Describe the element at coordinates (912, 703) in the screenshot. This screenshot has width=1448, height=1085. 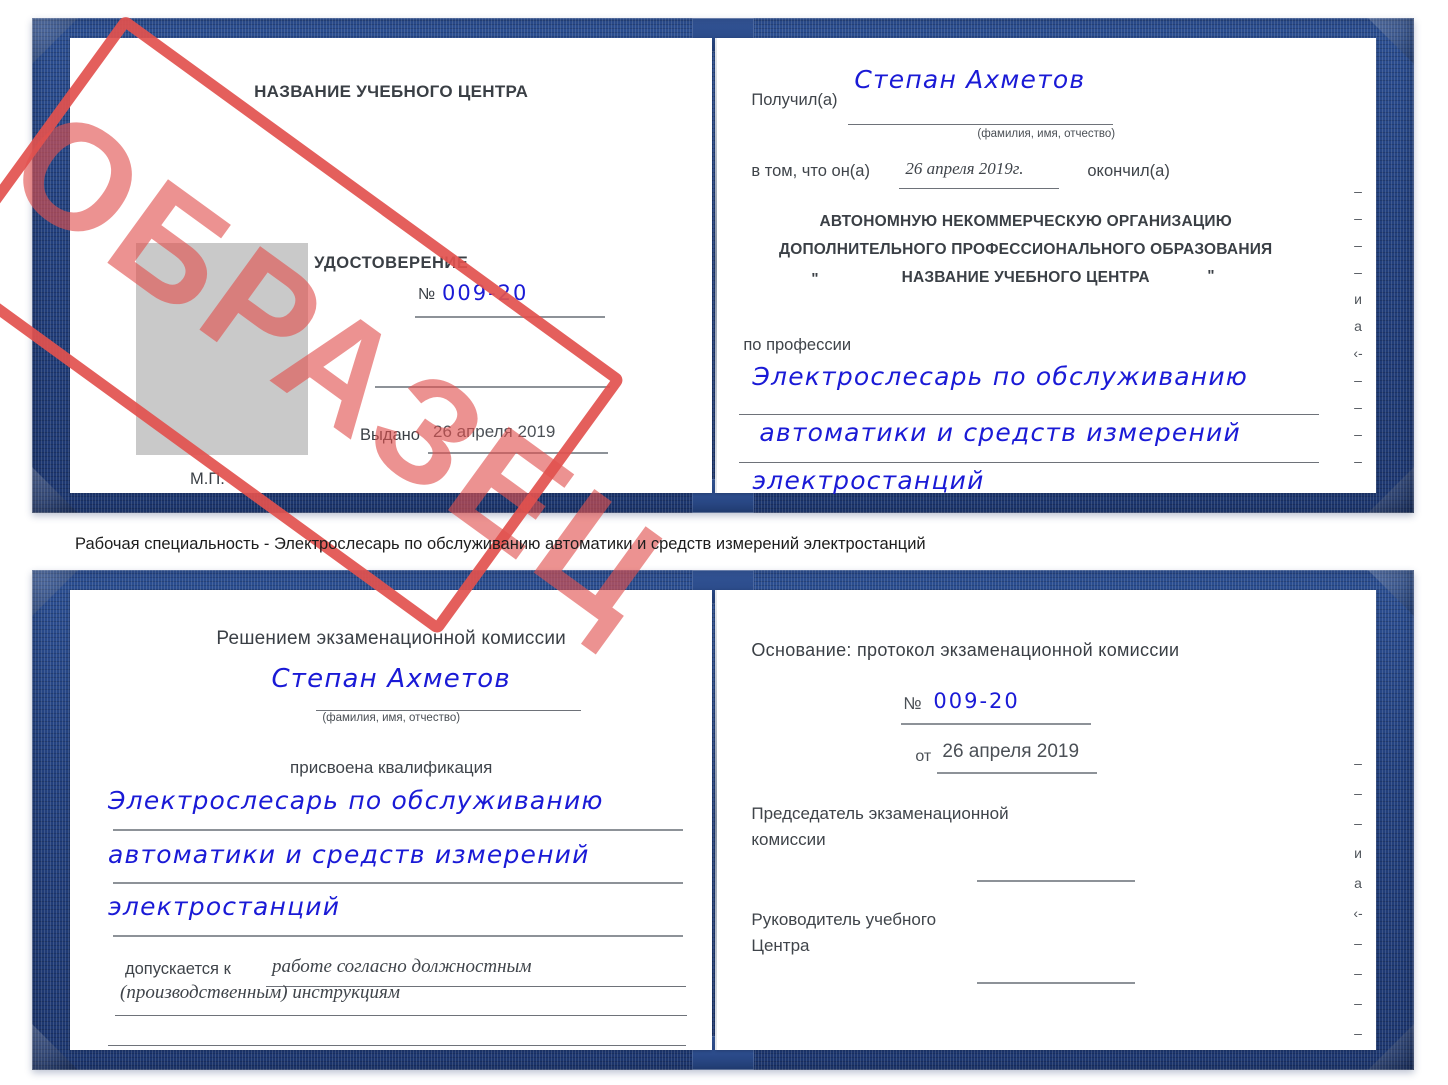
I see `protocol-number-label: №` at that location.